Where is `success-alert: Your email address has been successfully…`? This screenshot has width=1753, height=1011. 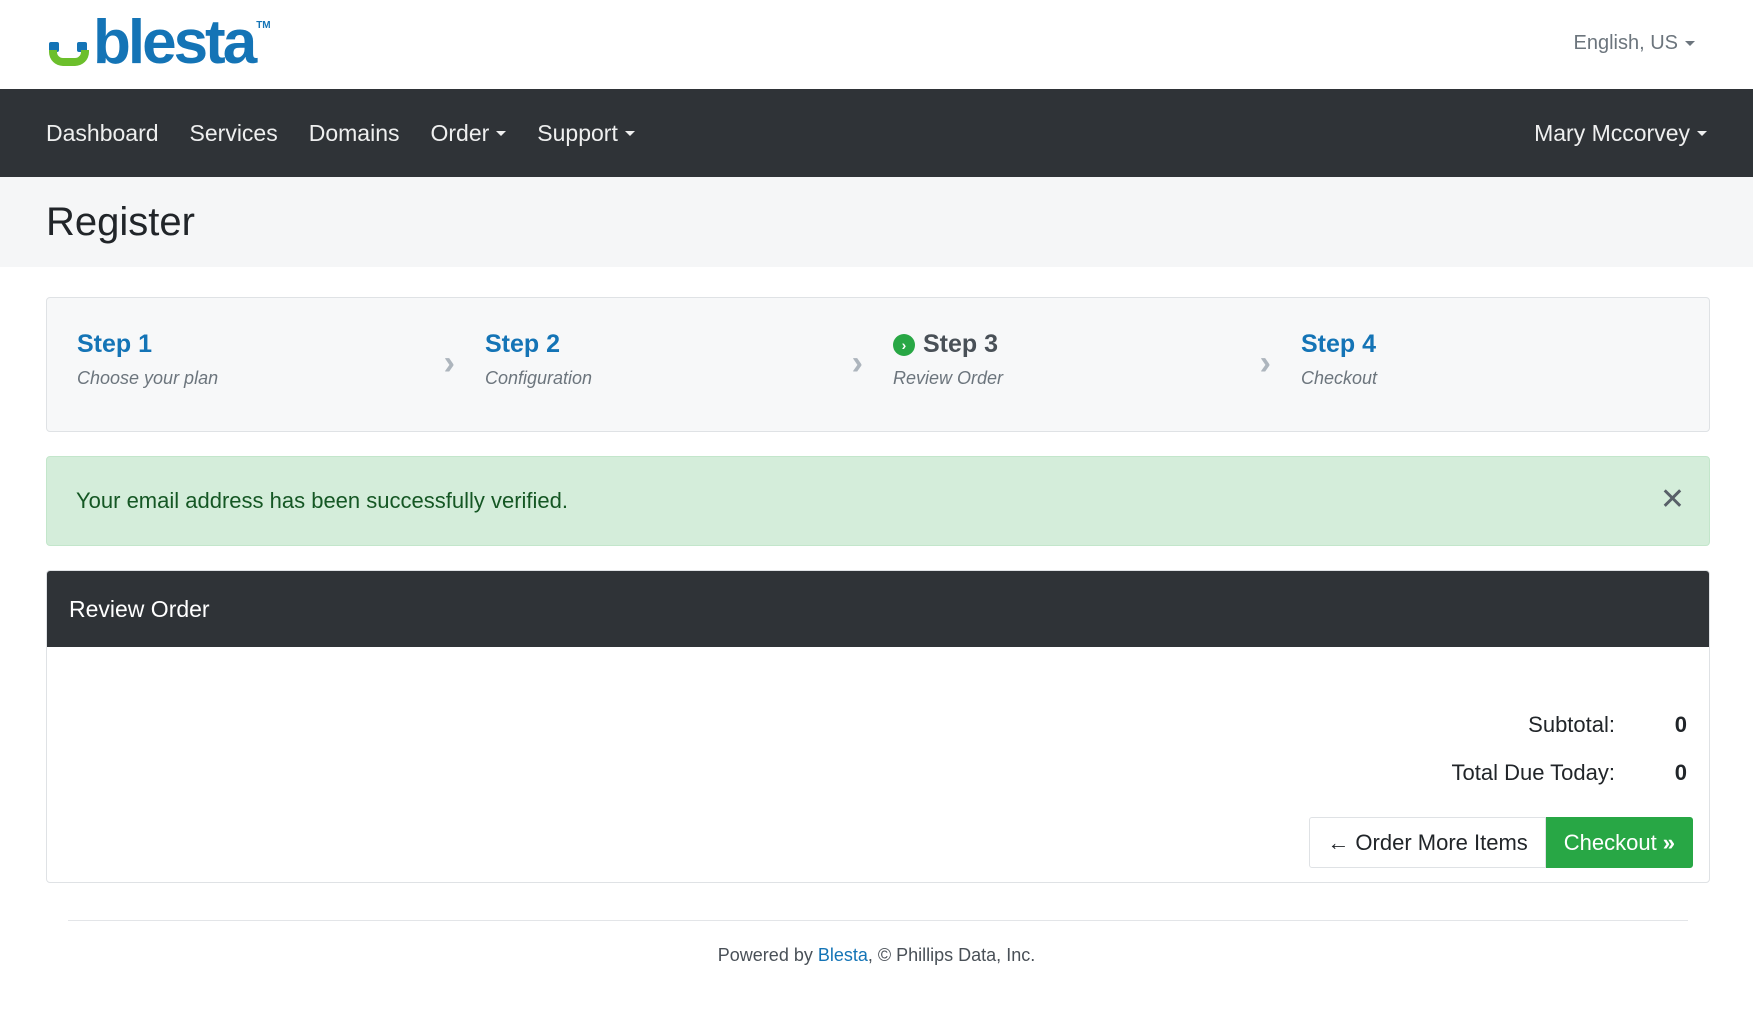 success-alert: Your email address has been successfully… is located at coordinates (878, 501).